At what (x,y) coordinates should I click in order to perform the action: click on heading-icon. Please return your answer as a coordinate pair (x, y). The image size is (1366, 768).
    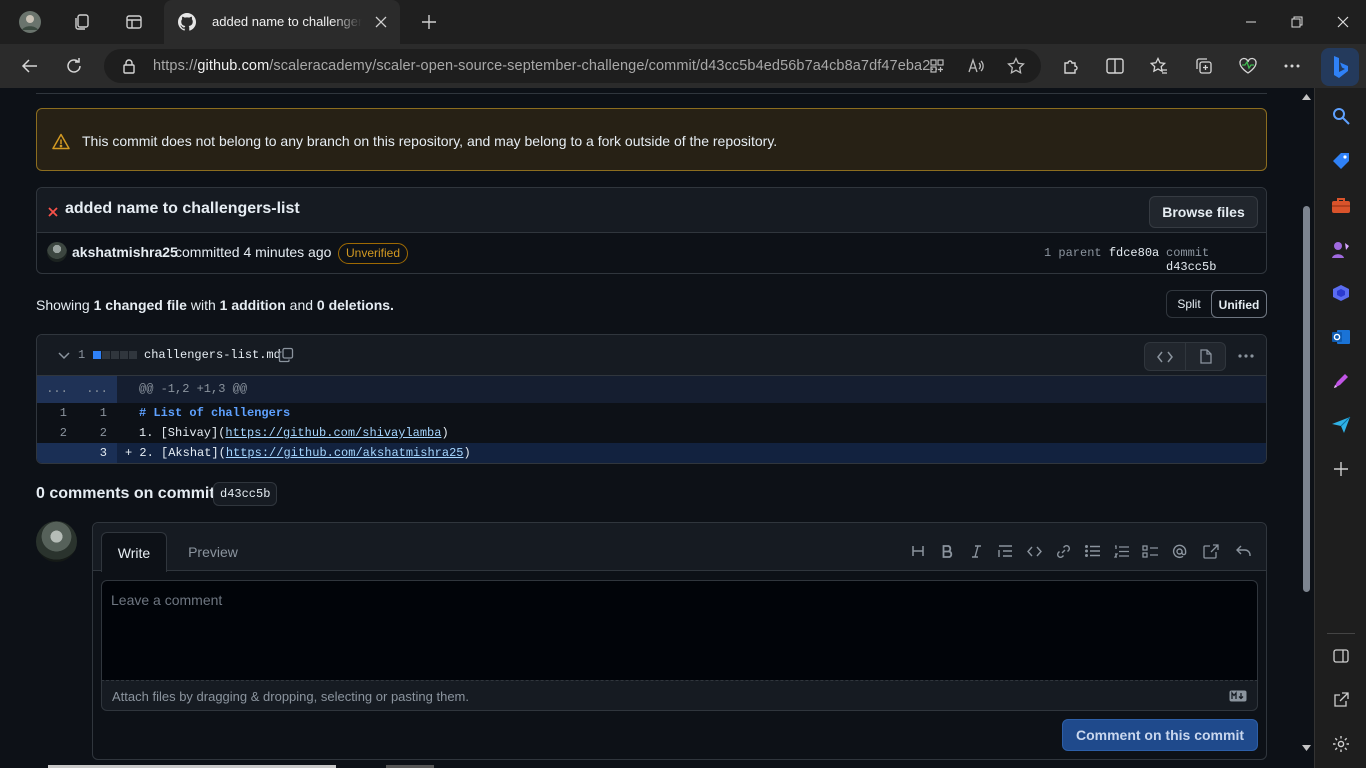
    Looking at the image, I should click on (918, 551).